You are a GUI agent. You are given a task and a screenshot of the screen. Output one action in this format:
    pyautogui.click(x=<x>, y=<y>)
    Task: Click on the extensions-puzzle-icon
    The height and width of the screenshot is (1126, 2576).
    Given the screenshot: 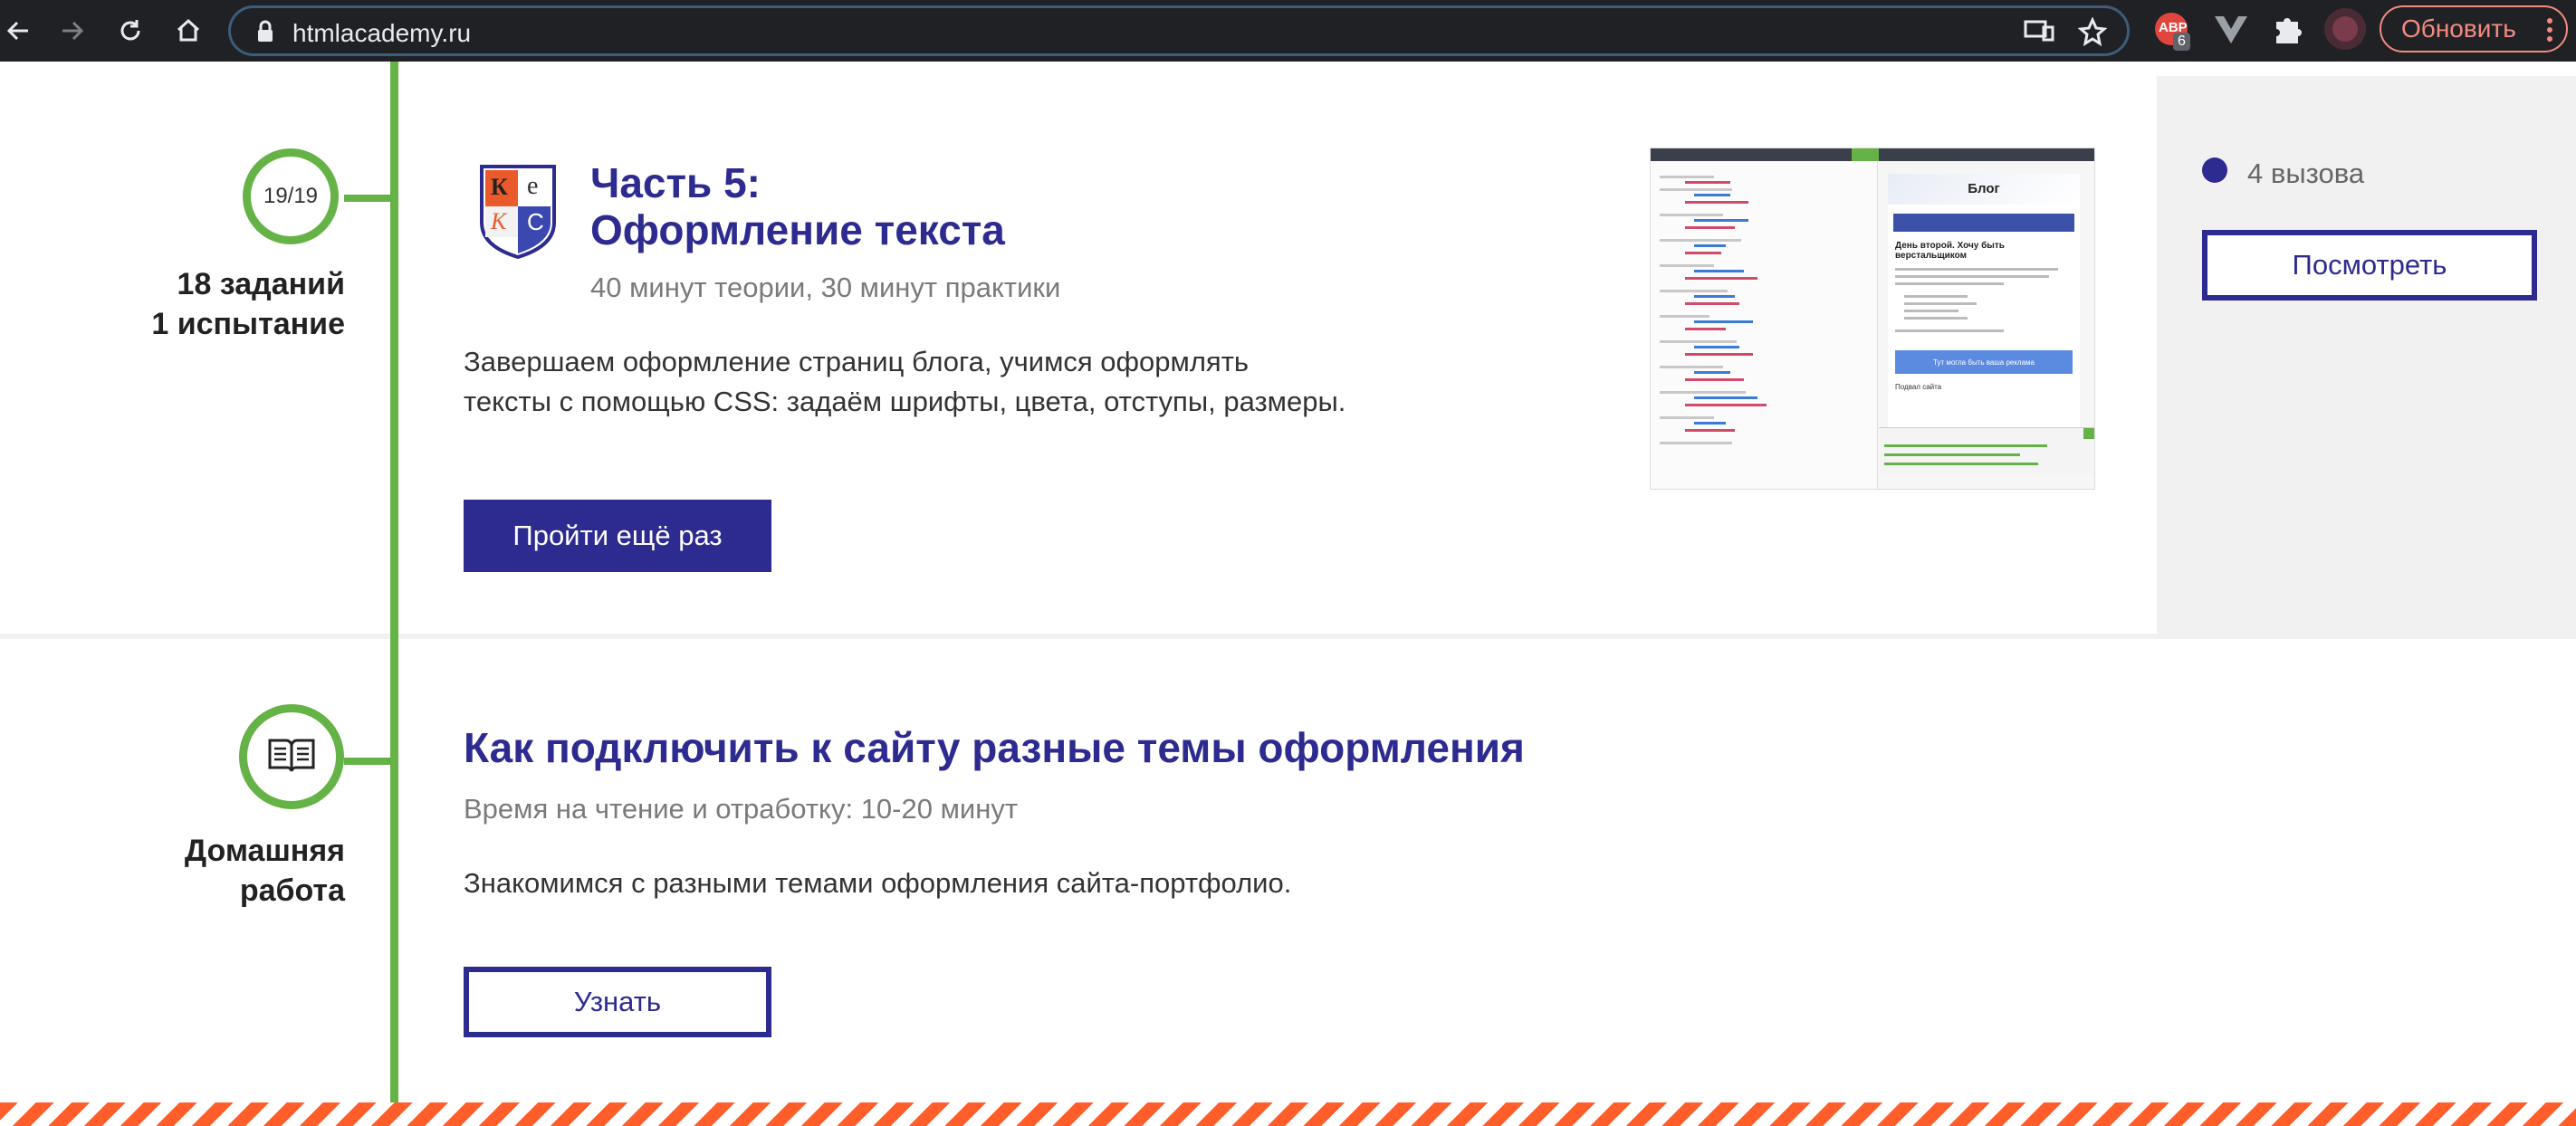 What is the action you would take?
    pyautogui.click(x=2287, y=31)
    